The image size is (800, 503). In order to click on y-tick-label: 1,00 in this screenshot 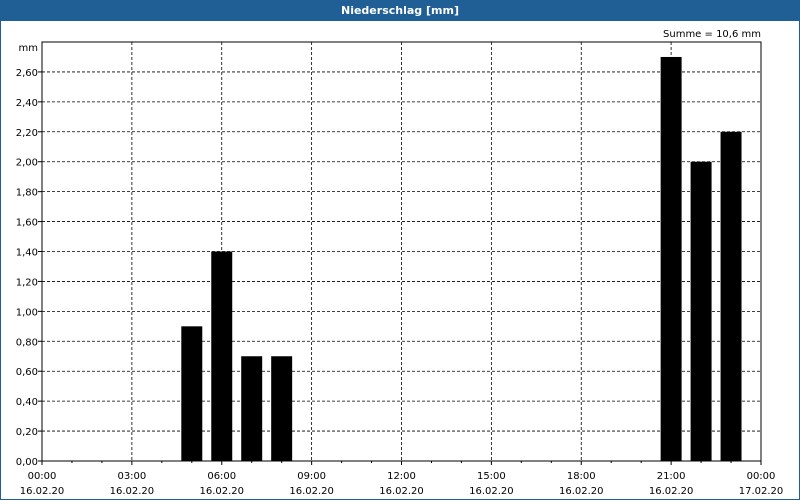, I will do `click(27, 312)`.